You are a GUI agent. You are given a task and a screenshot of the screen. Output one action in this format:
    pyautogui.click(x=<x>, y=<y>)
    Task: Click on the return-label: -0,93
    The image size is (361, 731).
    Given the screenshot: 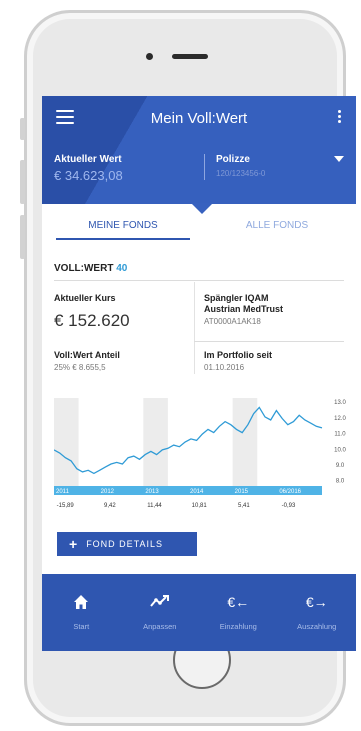 What is the action you would take?
    pyautogui.click(x=289, y=506)
    